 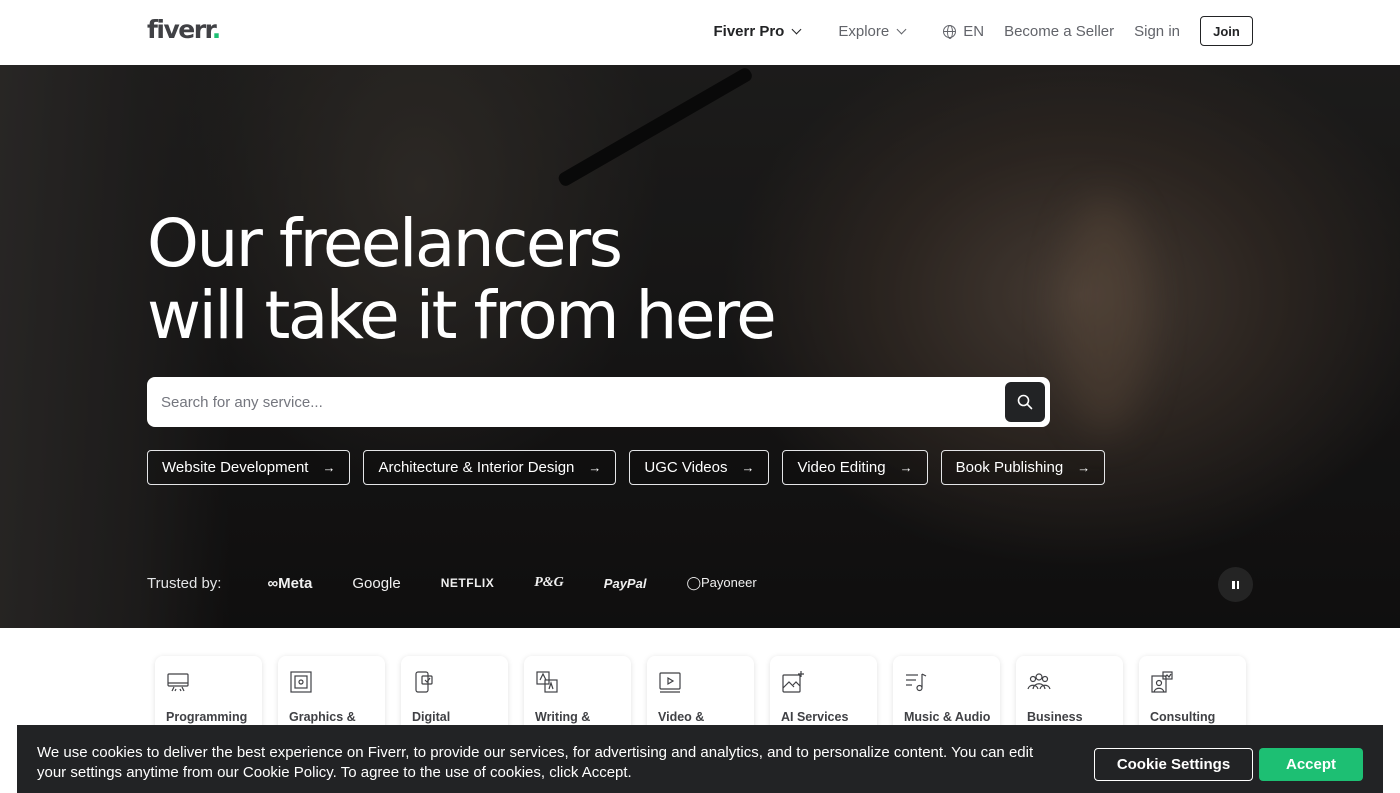 What do you see at coordinates (950, 31) in the screenshot?
I see `globe-icon` at bounding box center [950, 31].